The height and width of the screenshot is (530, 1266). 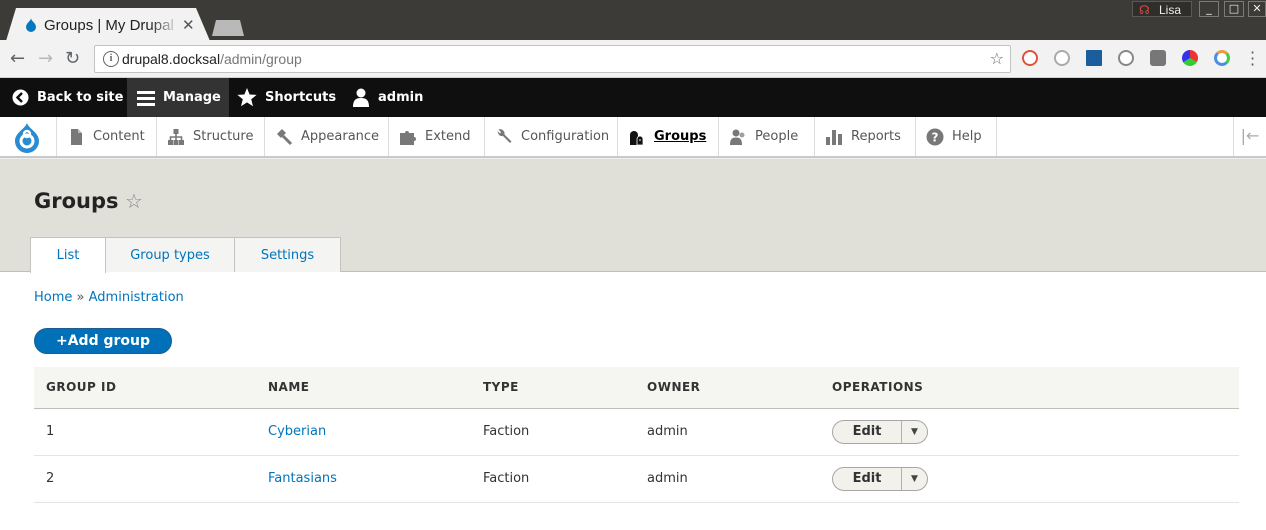 I want to click on content-icon, so click(x=76, y=136).